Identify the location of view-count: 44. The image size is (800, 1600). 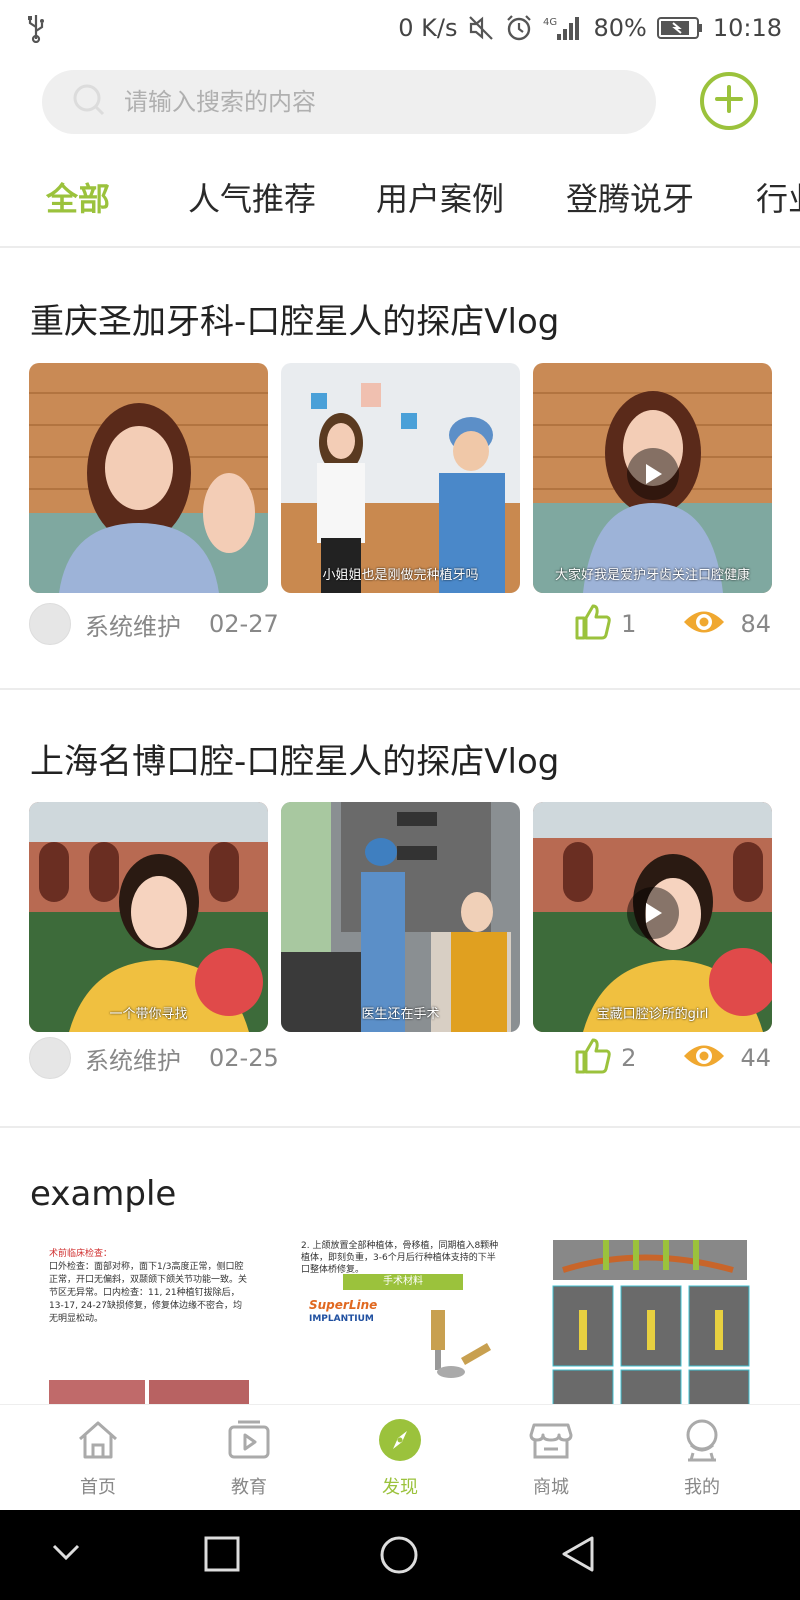
(755, 1058).